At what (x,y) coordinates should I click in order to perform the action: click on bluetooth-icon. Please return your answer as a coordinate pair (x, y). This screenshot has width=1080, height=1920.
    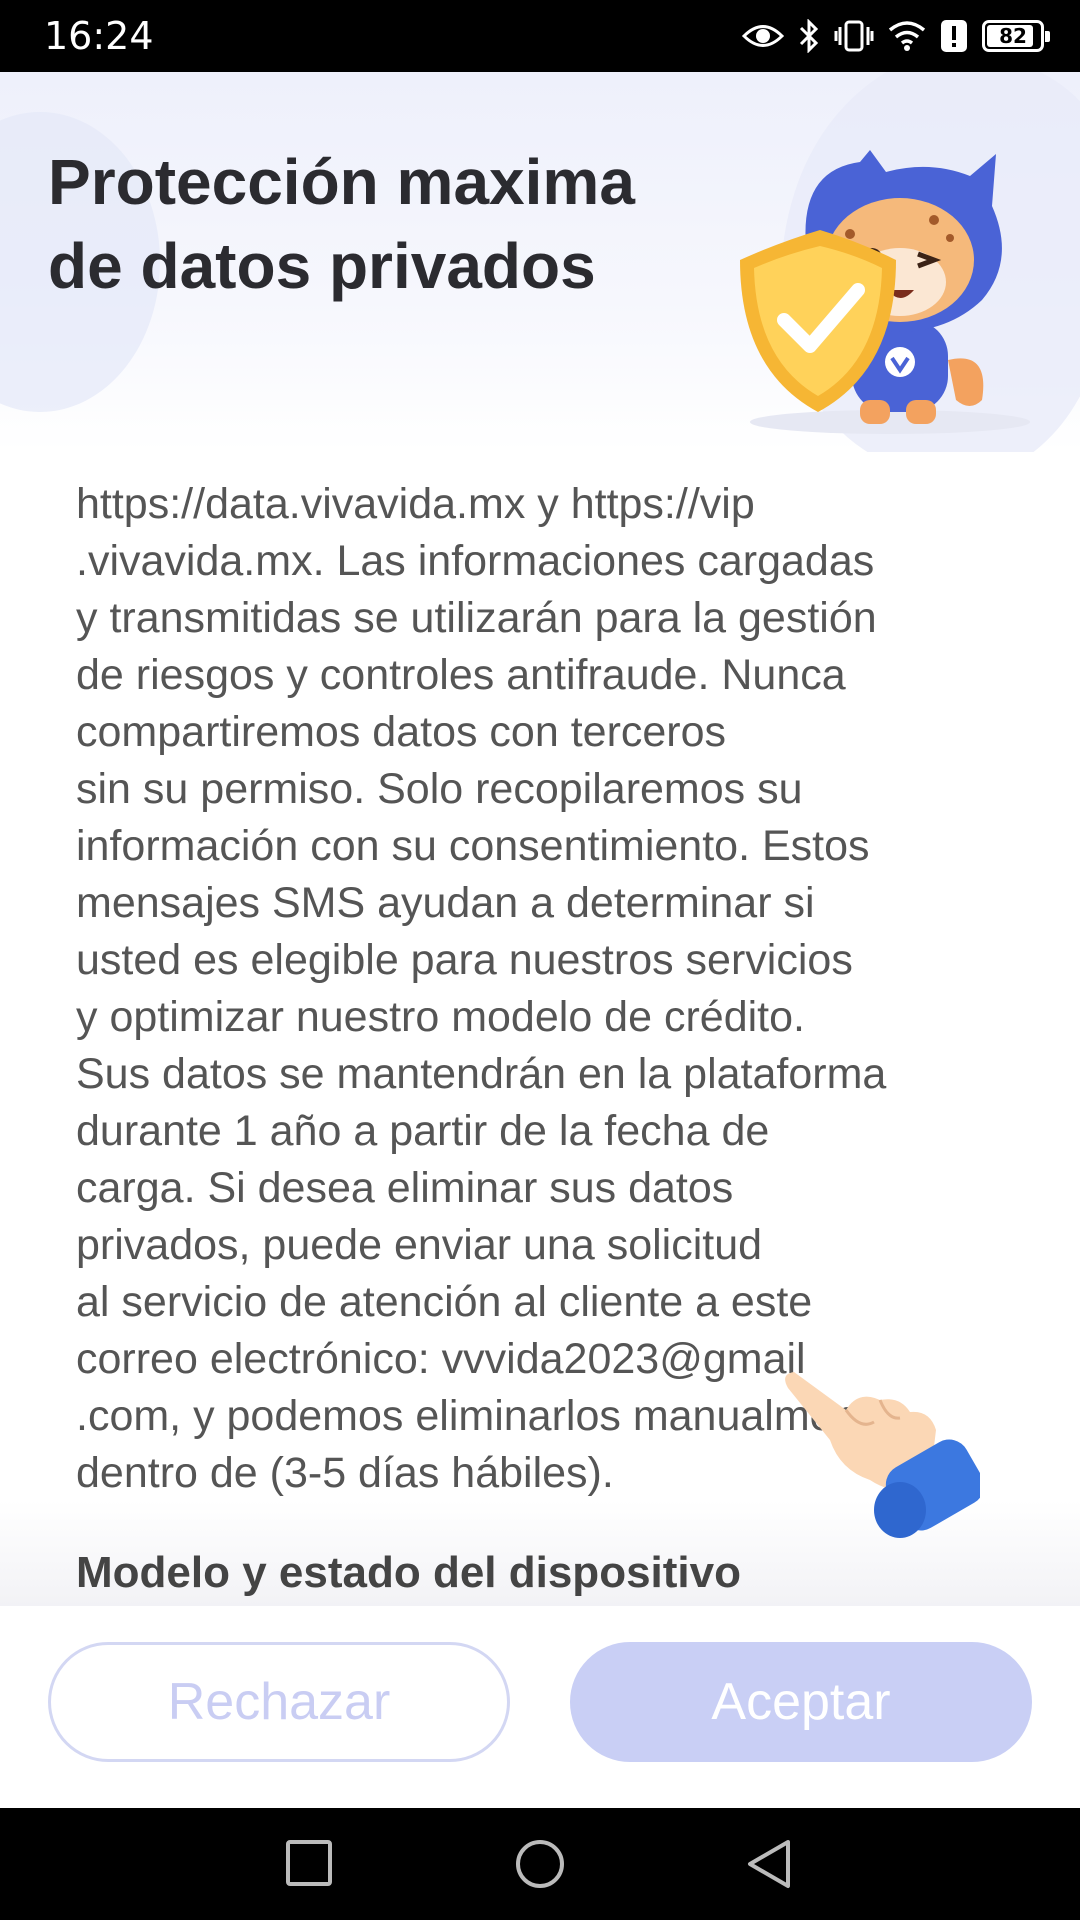
    Looking at the image, I should click on (809, 36).